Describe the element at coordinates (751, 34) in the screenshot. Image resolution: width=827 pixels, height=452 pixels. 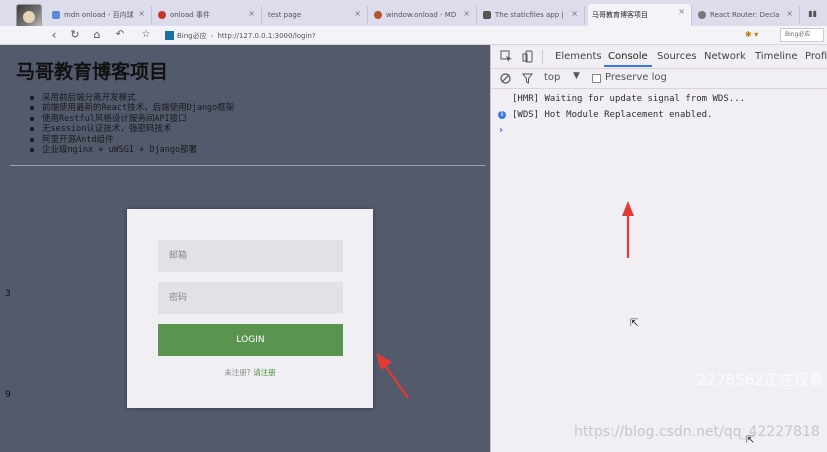
I see `extension-icon: ✱ ▾` at that location.